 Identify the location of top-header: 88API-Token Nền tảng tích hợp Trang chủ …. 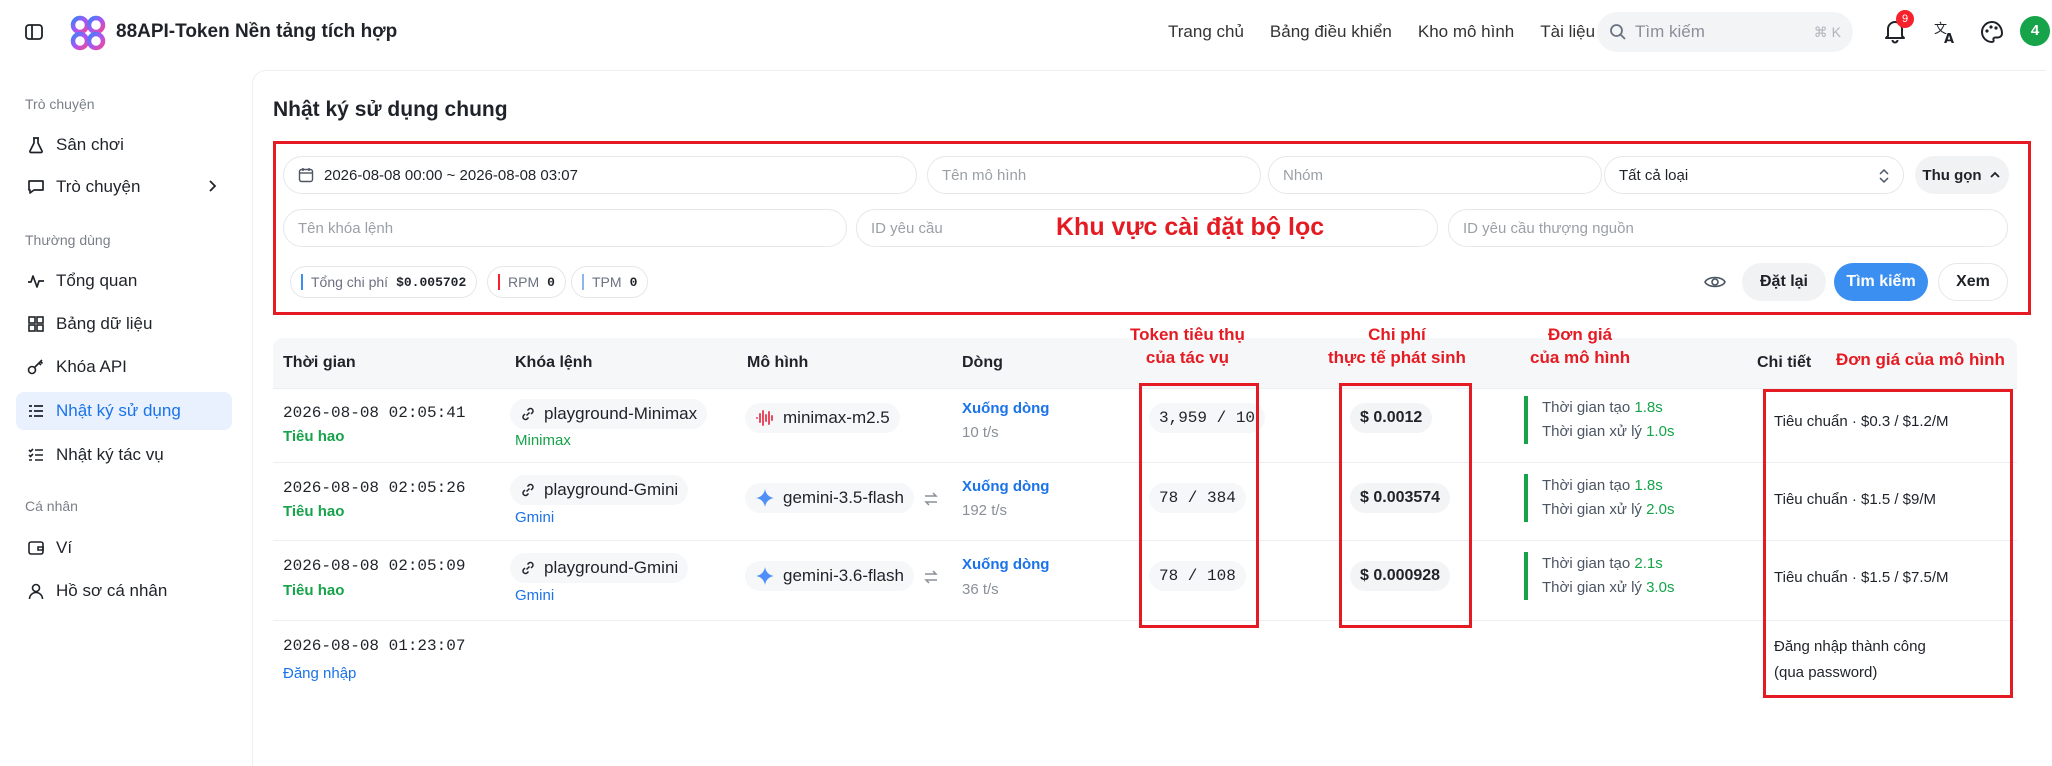
(1026, 32).